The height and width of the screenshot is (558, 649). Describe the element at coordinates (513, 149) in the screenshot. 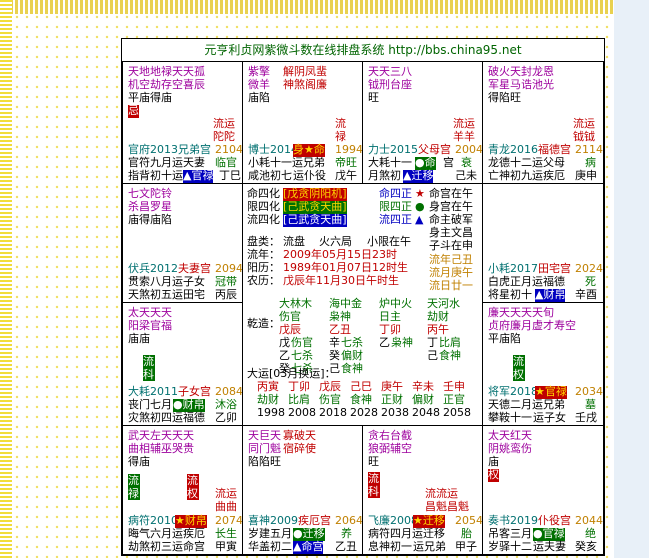

I see `year-line: 青龙2016` at that location.